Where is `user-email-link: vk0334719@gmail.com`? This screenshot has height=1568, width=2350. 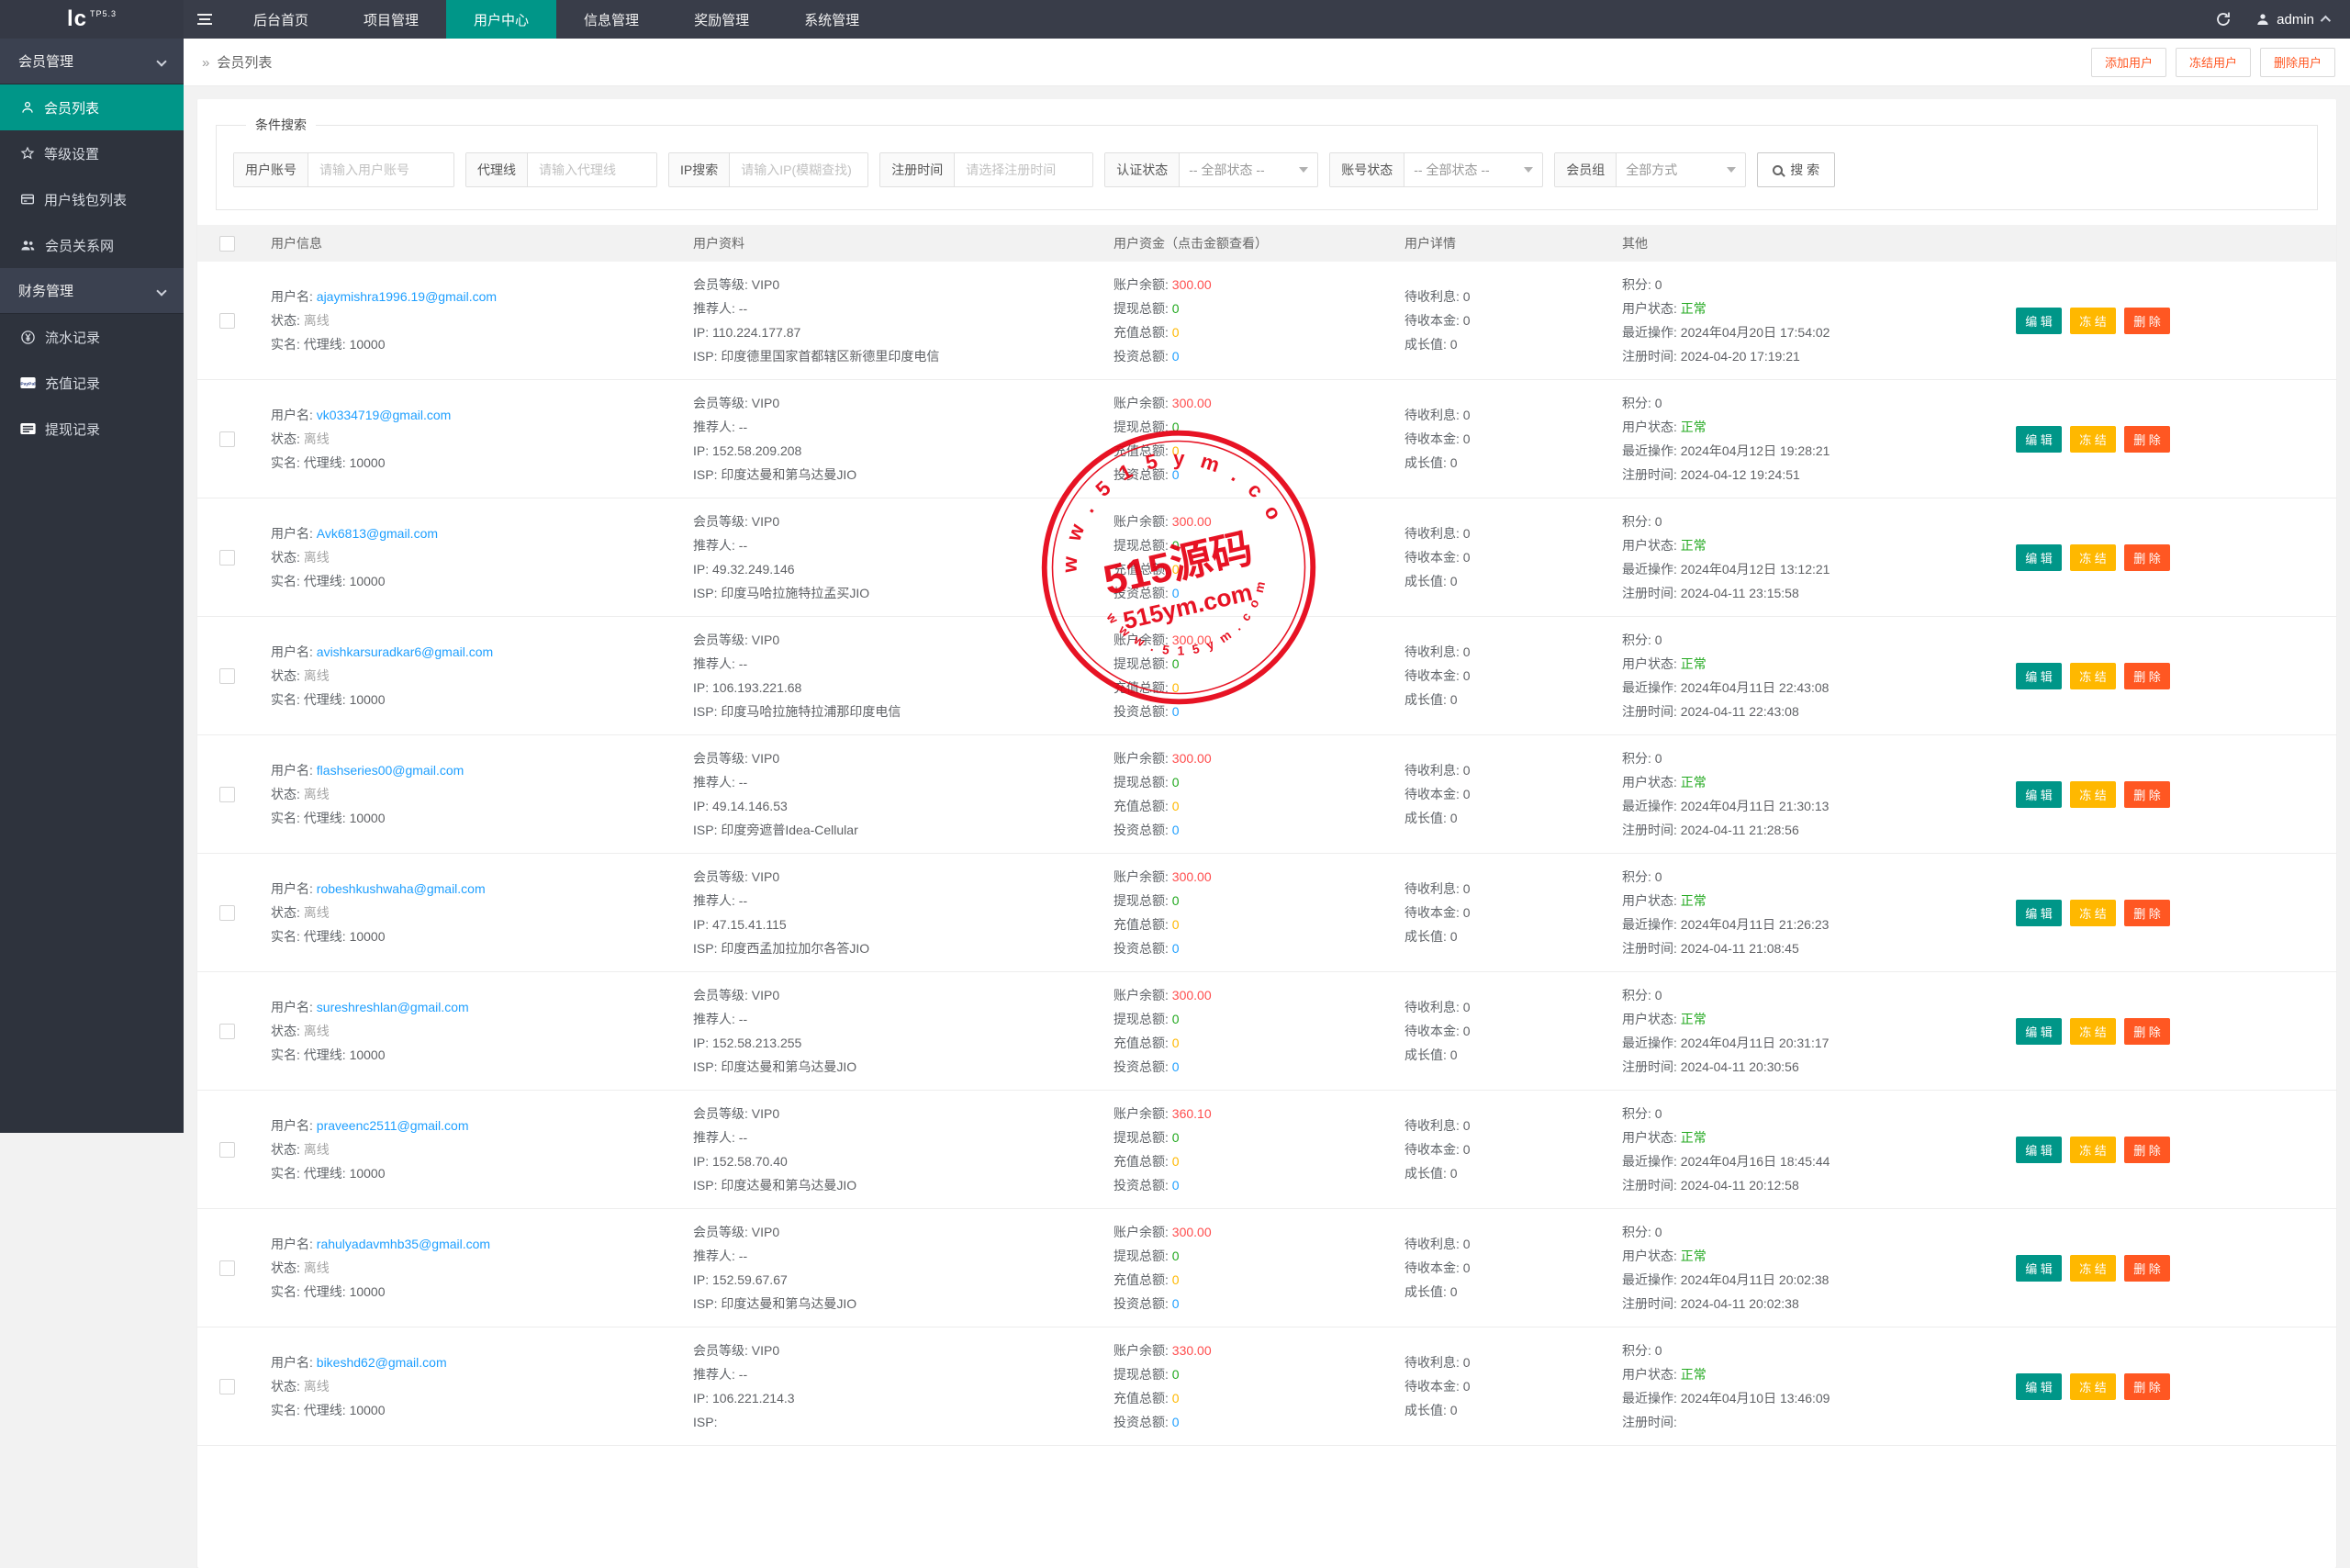 user-email-link: vk0334719@gmail.com is located at coordinates (384, 415).